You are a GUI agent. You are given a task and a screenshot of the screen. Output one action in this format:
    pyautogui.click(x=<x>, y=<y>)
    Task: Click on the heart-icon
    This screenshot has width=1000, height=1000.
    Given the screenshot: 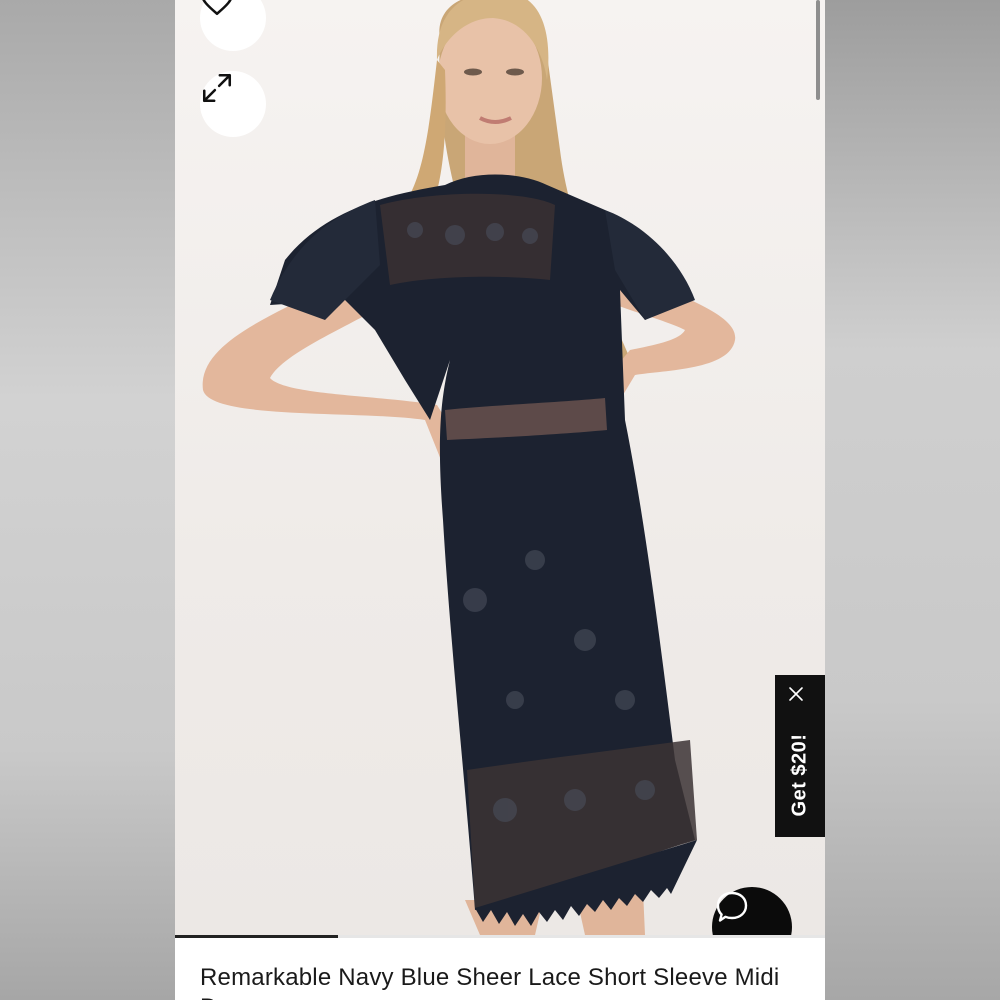 What is the action you would take?
    pyautogui.click(x=217, y=8)
    